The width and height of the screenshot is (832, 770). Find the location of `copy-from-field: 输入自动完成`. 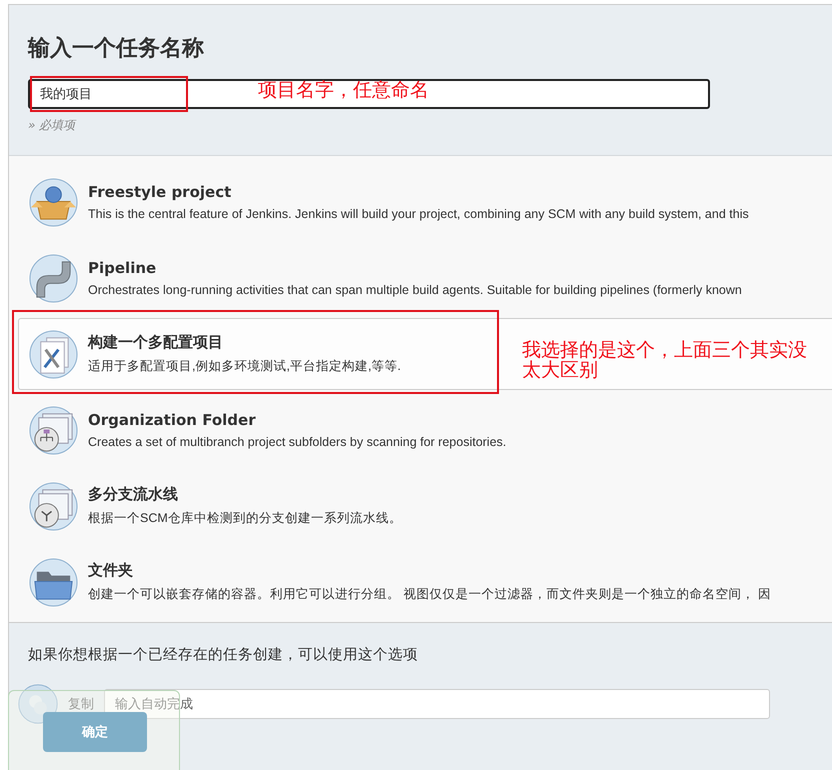

copy-from-field: 输入自动完成 is located at coordinates (437, 704).